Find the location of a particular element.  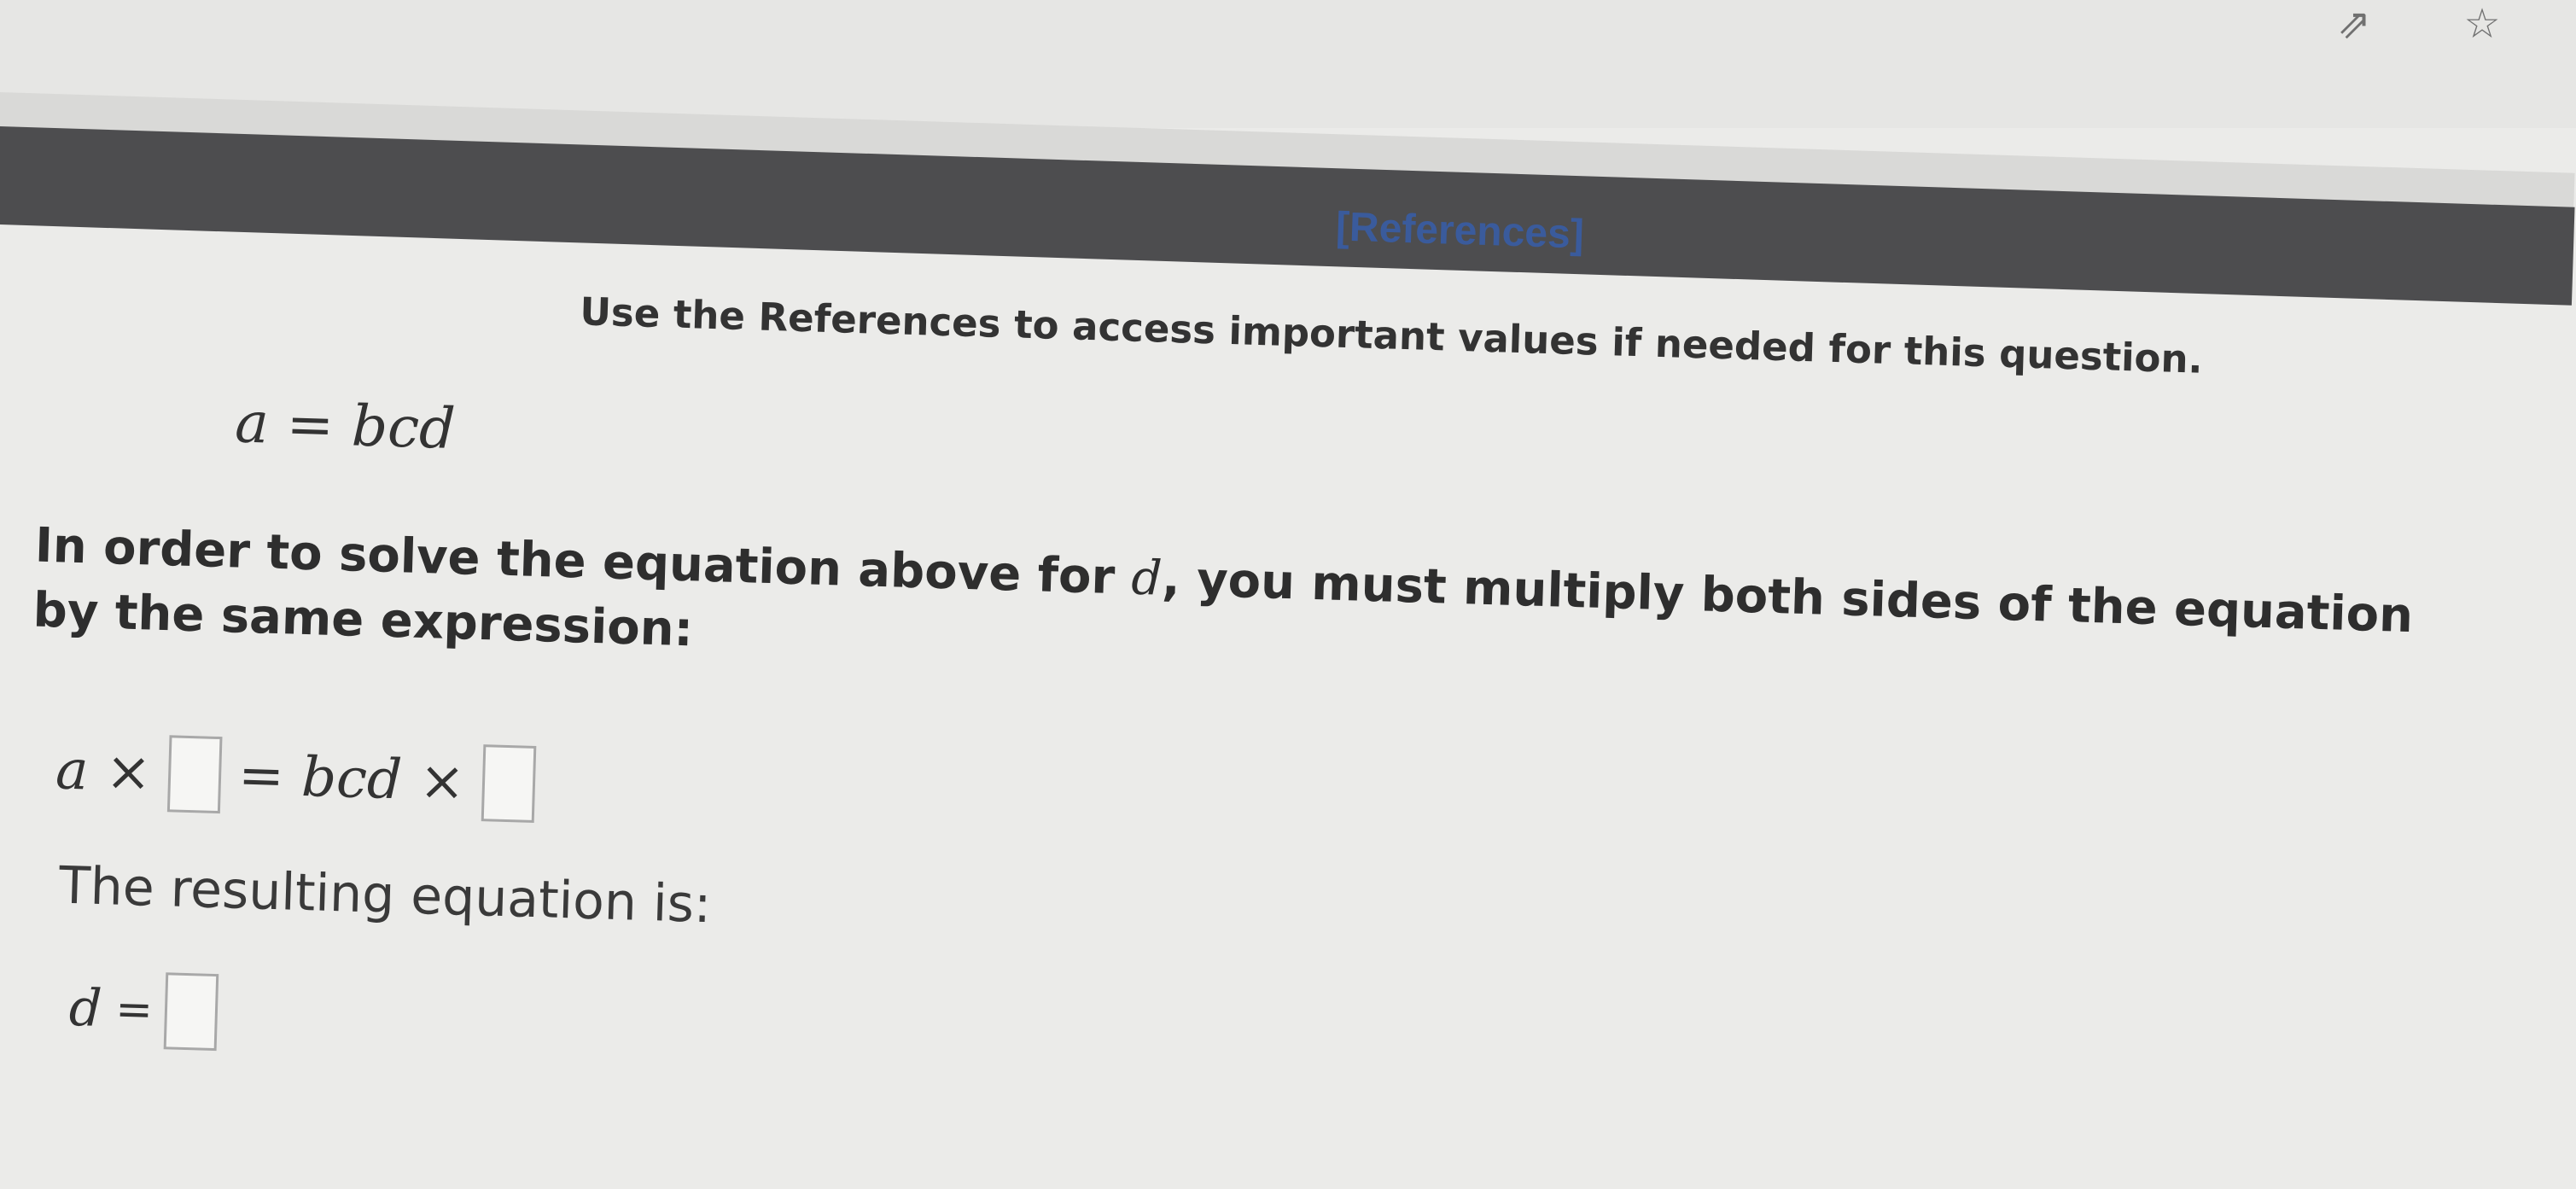

result-answer-input is located at coordinates (191, 1012).